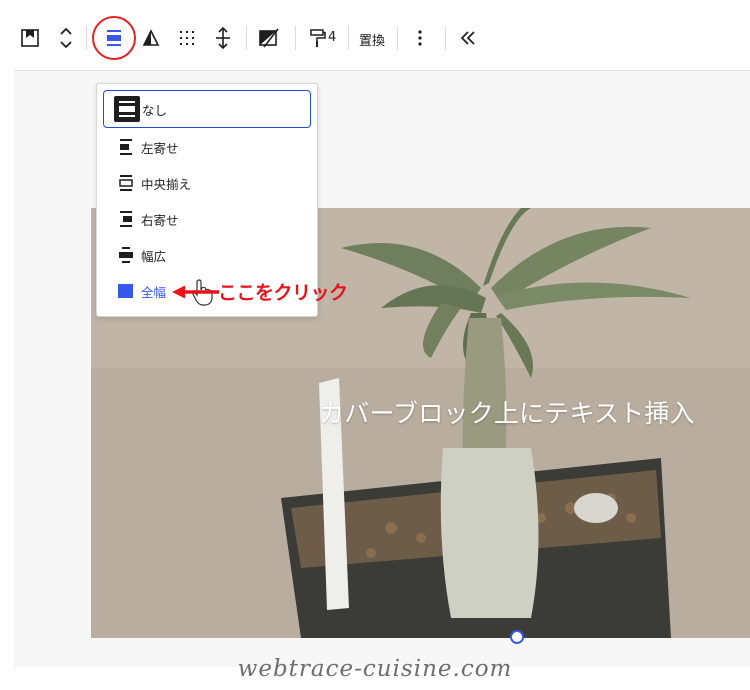 Image resolution: width=750 pixels, height=690 pixels. What do you see at coordinates (270, 38) in the screenshot?
I see `duotone-icon` at bounding box center [270, 38].